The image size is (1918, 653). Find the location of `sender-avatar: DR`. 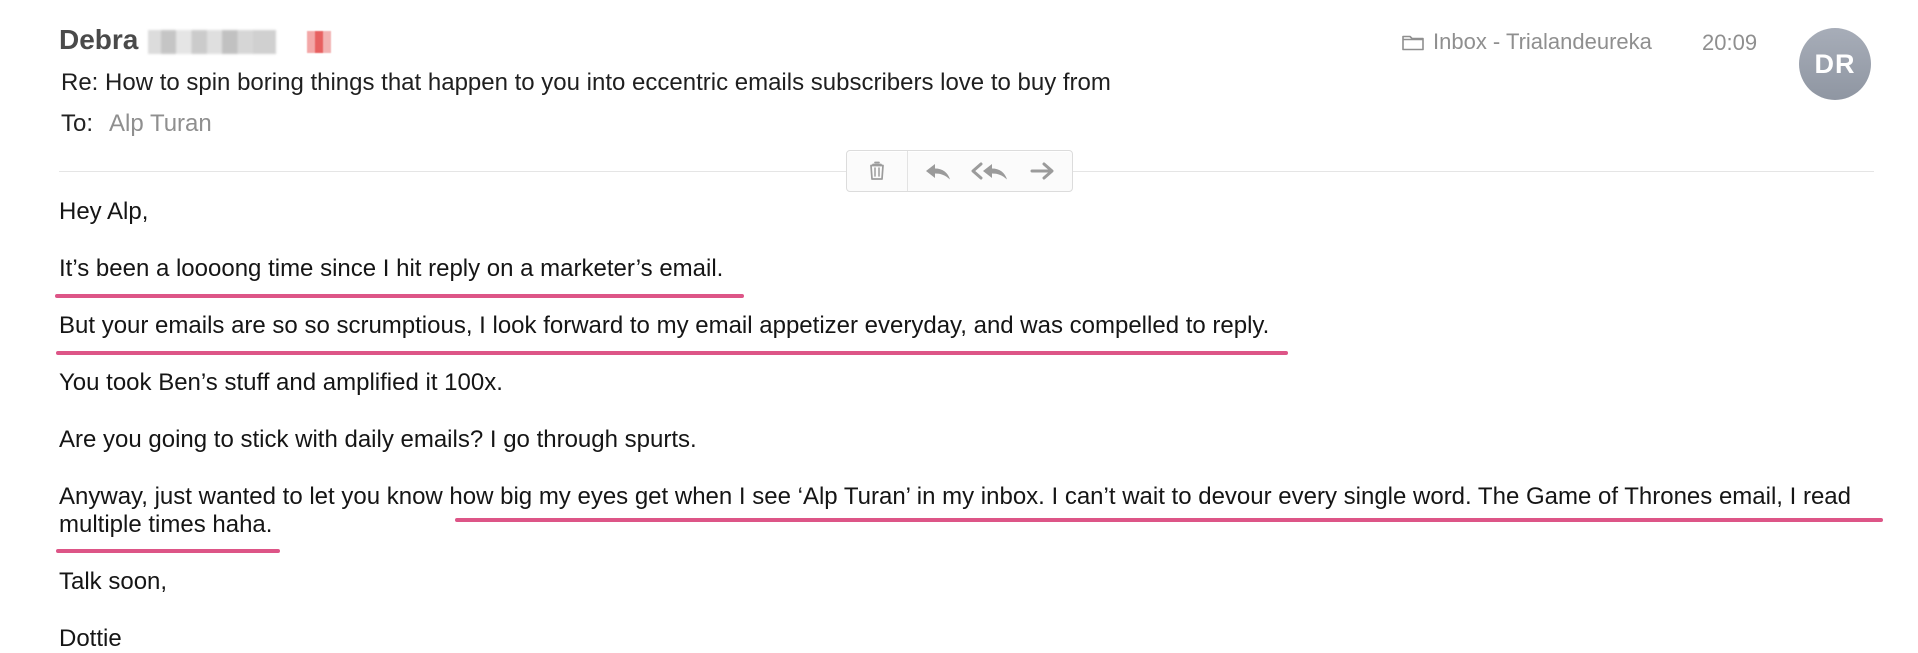

sender-avatar: DR is located at coordinates (1835, 64).